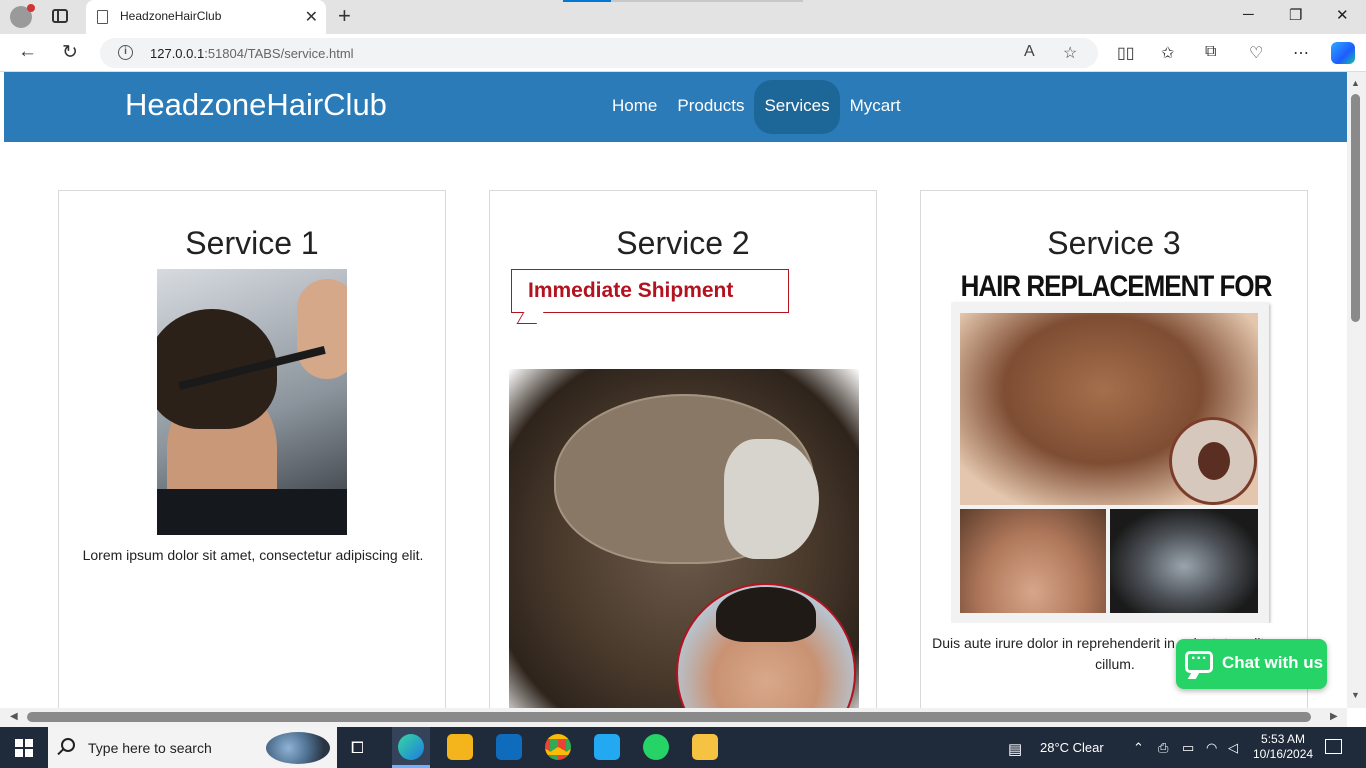  What do you see at coordinates (1126, 53) in the screenshot?
I see `split-screen-icon: ▯▯` at bounding box center [1126, 53].